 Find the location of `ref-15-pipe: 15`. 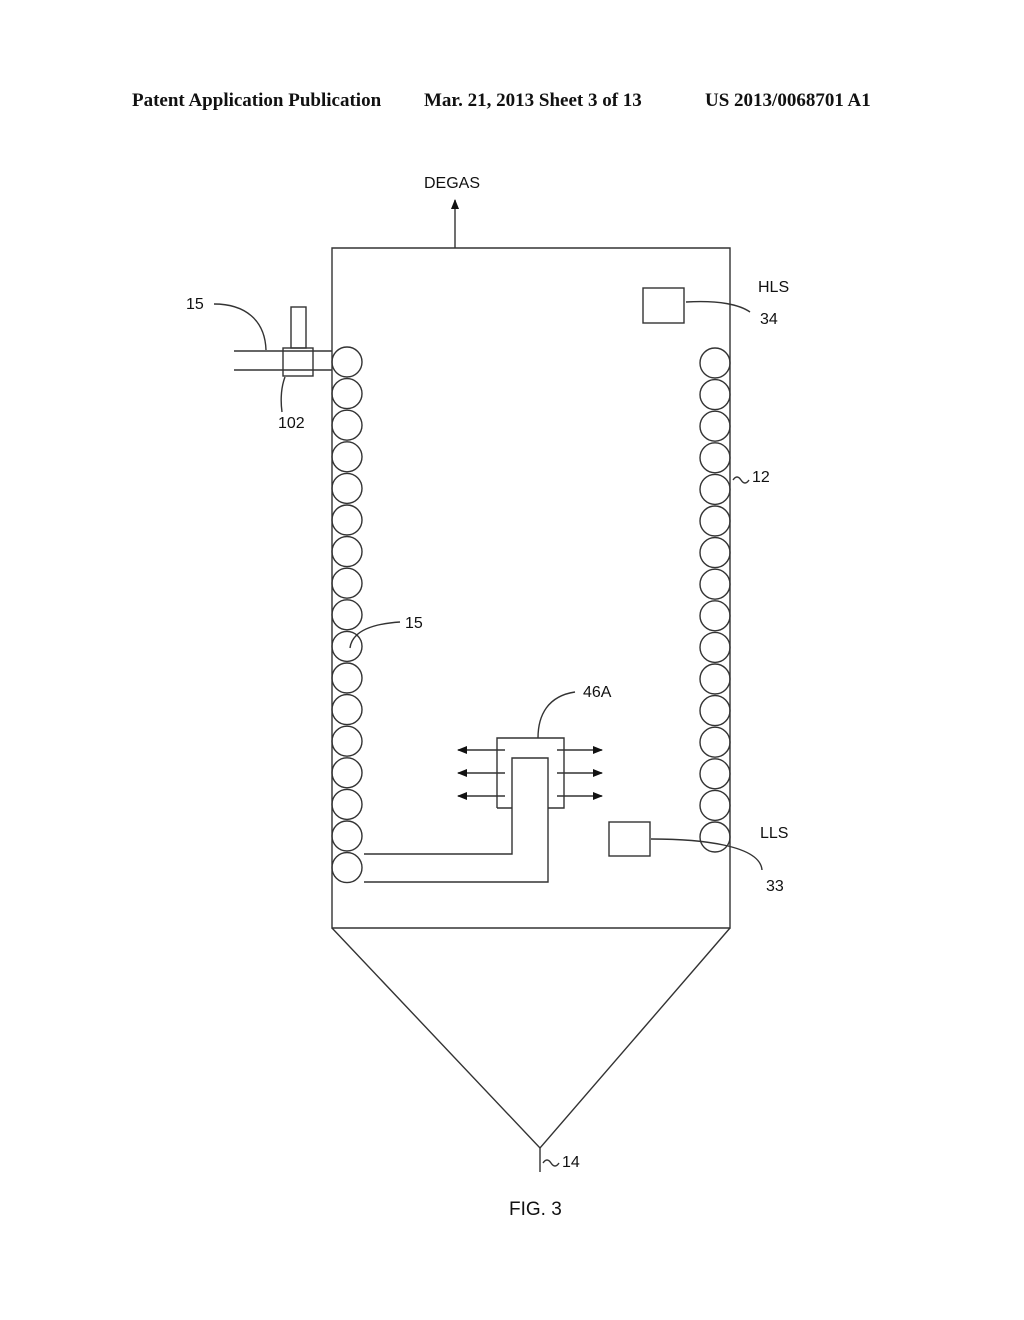

ref-15-pipe: 15 is located at coordinates (195, 304).